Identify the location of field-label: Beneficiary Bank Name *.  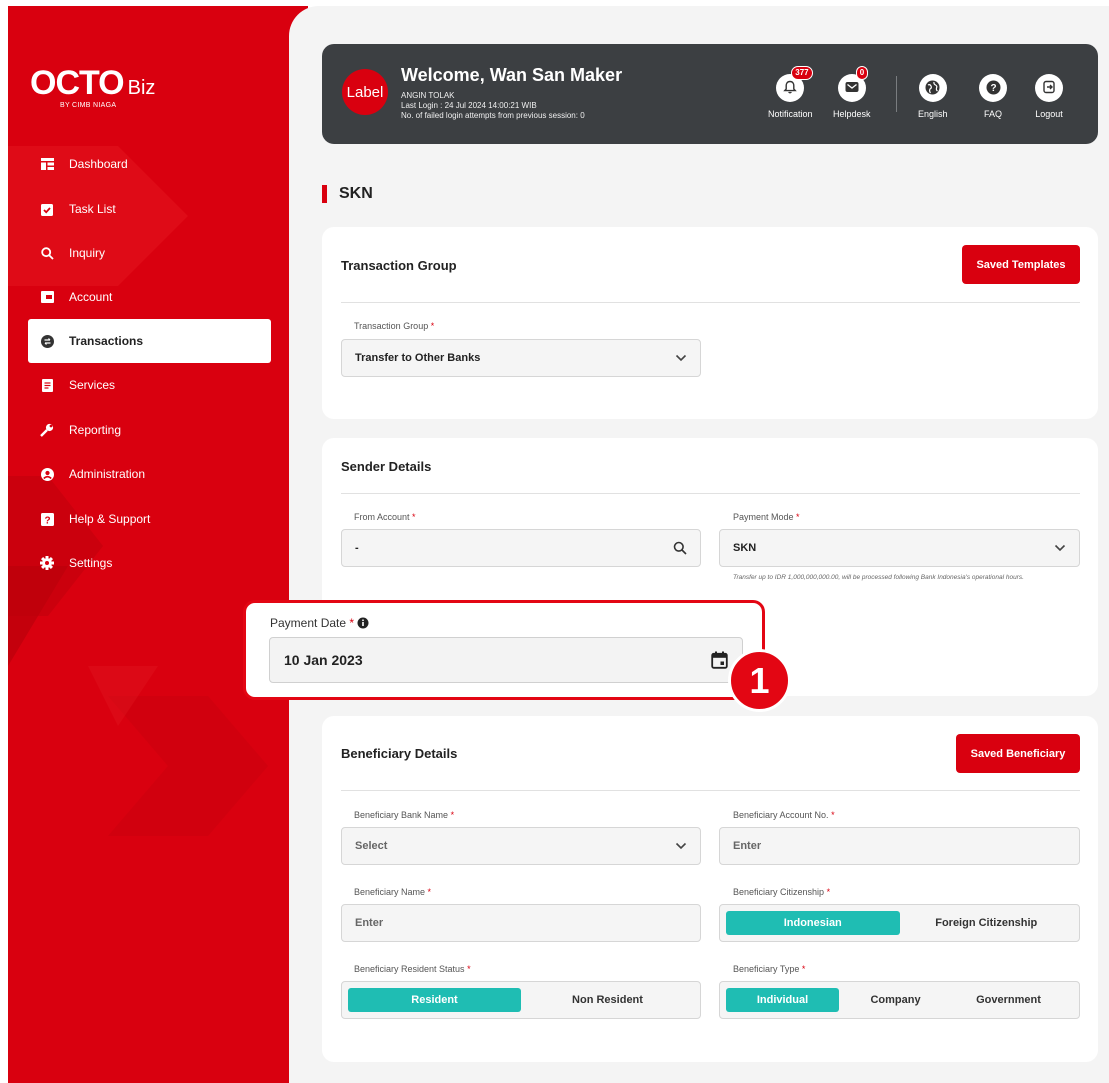
(404, 815).